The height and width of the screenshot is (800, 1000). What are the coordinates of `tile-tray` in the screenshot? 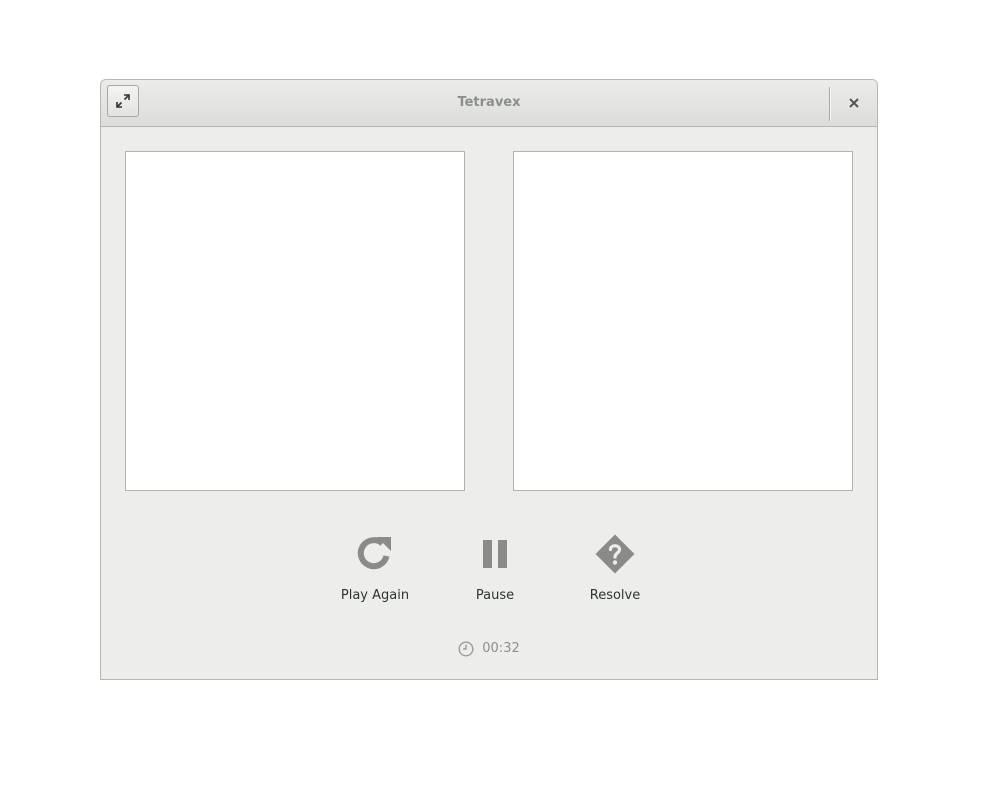 It's located at (683, 321).